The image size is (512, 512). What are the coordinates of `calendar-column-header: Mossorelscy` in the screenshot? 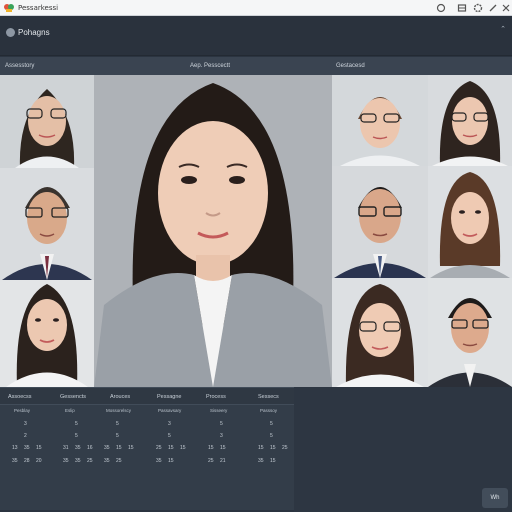 It's located at (119, 410).